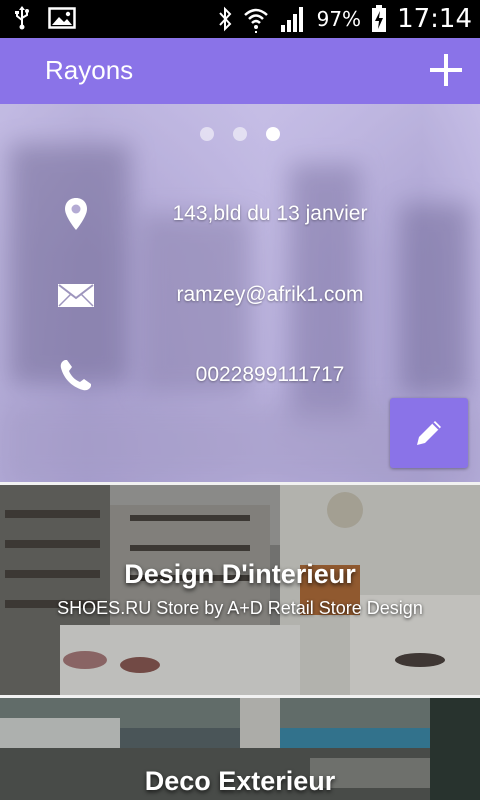 The image size is (480, 800). I want to click on pencil-icon, so click(429, 433).